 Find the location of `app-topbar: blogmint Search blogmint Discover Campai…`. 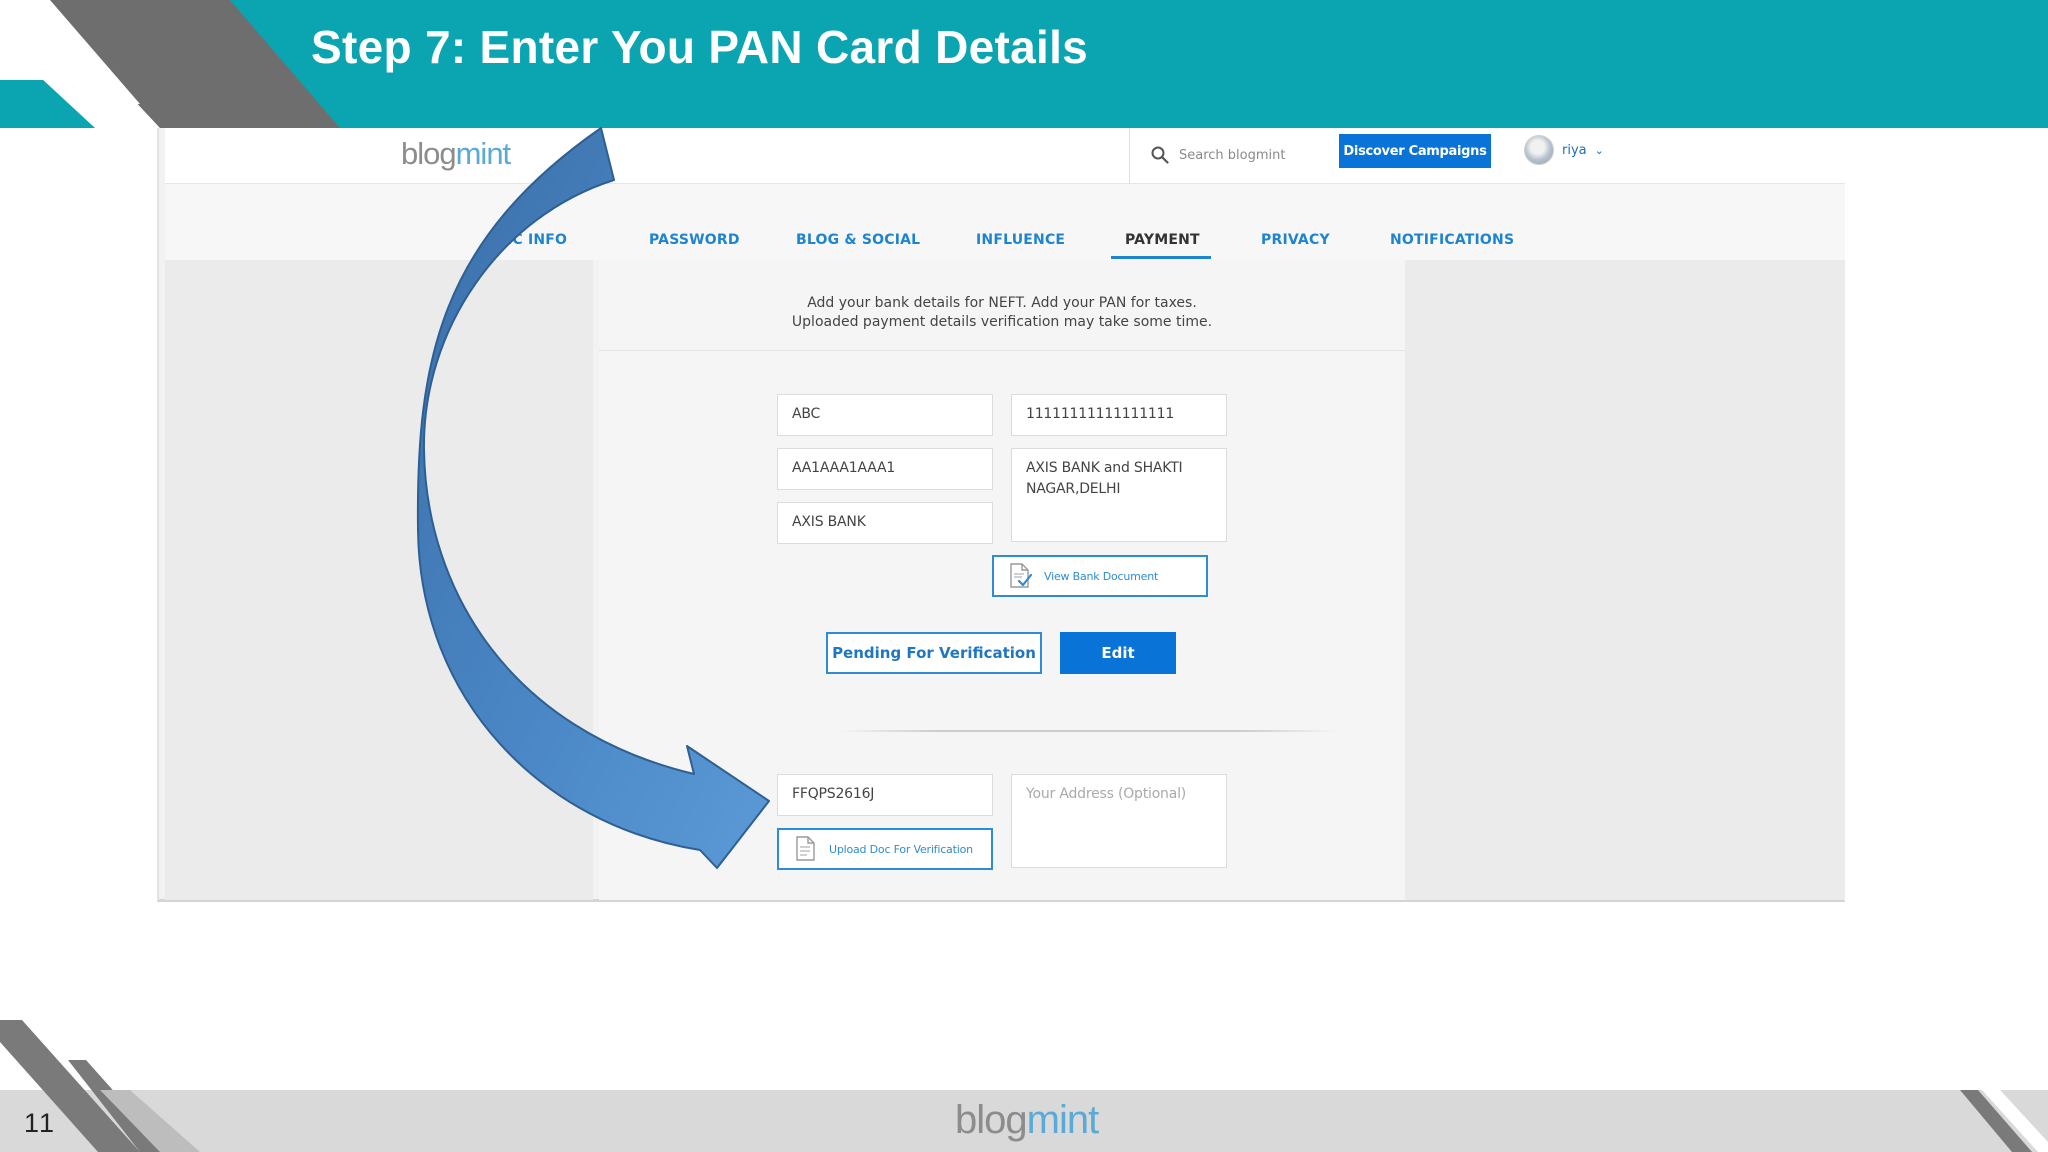

app-topbar: blogmint Search blogmint Discover Campai… is located at coordinates (1005, 156).